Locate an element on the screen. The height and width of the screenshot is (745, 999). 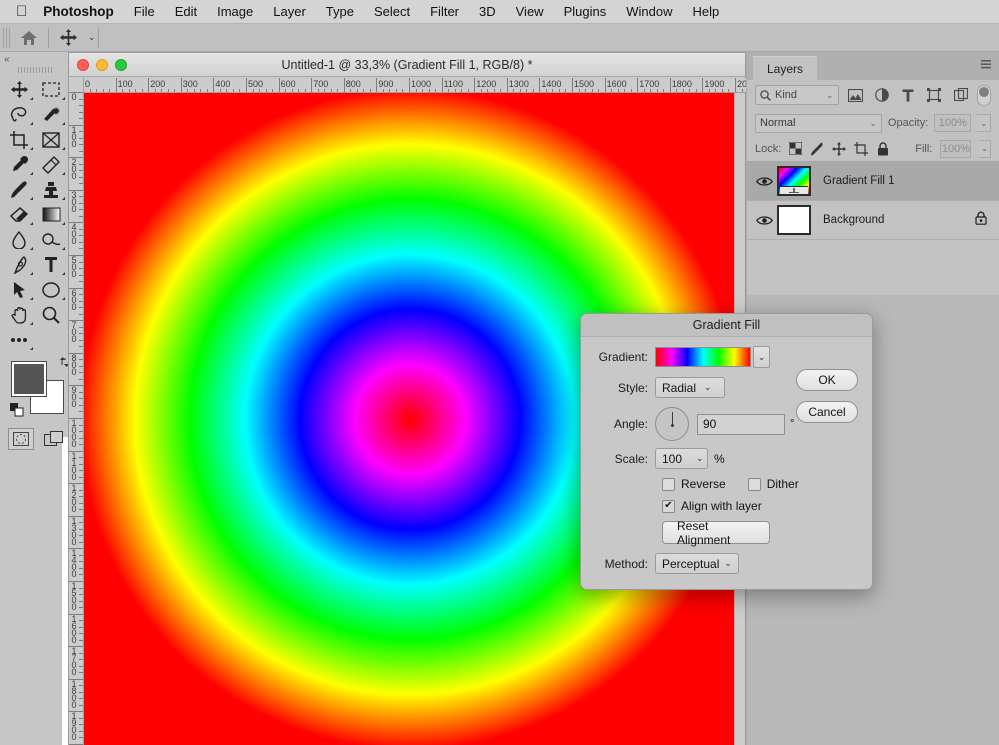
angle-dial is located at coordinates (672, 424).